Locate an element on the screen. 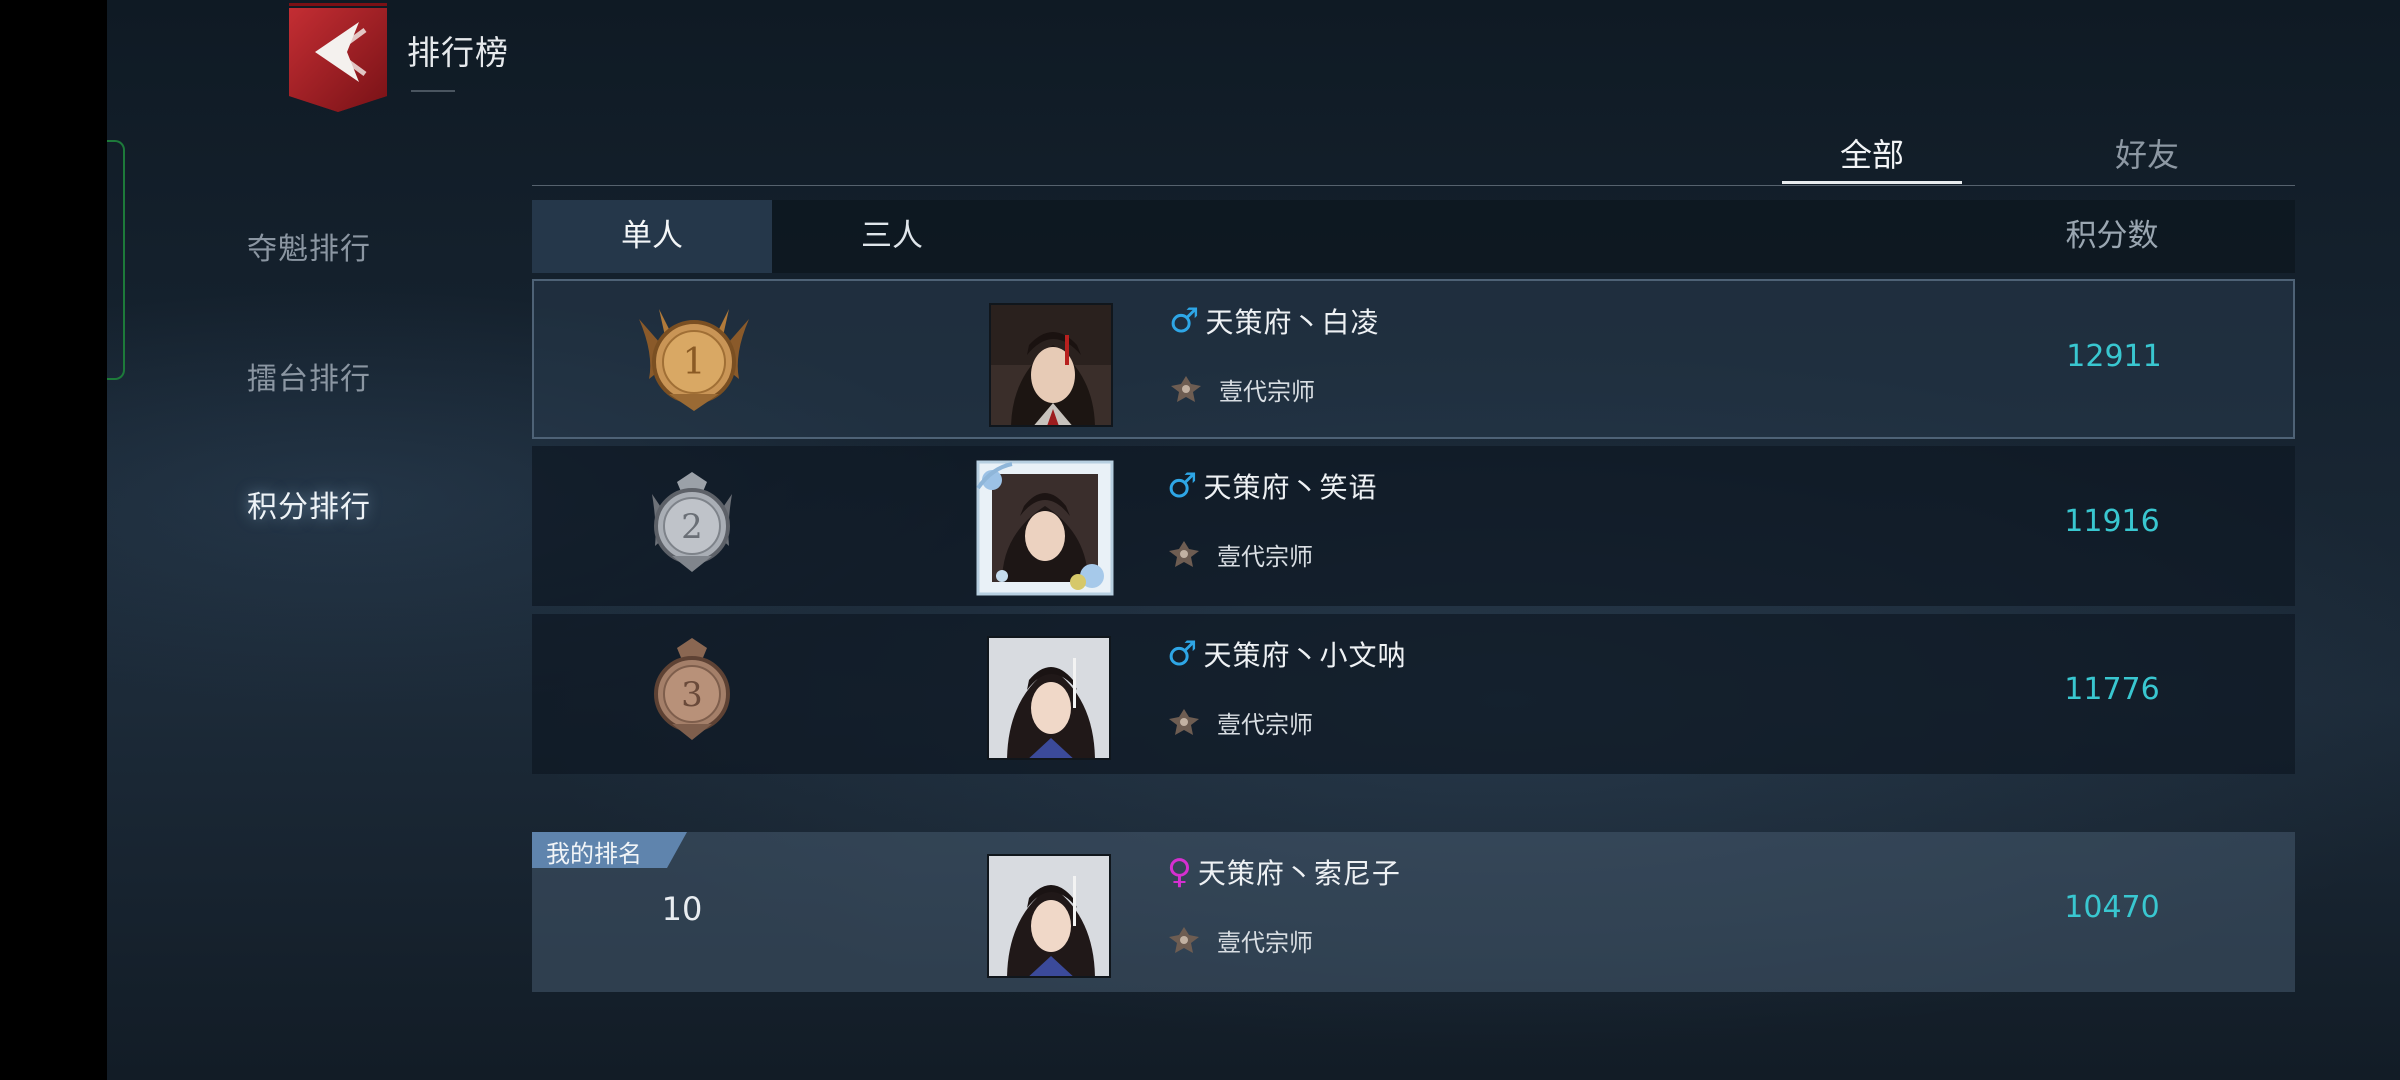  player-name-line: ♂ 天策府丶小文呐 is located at coordinates (1287, 654).